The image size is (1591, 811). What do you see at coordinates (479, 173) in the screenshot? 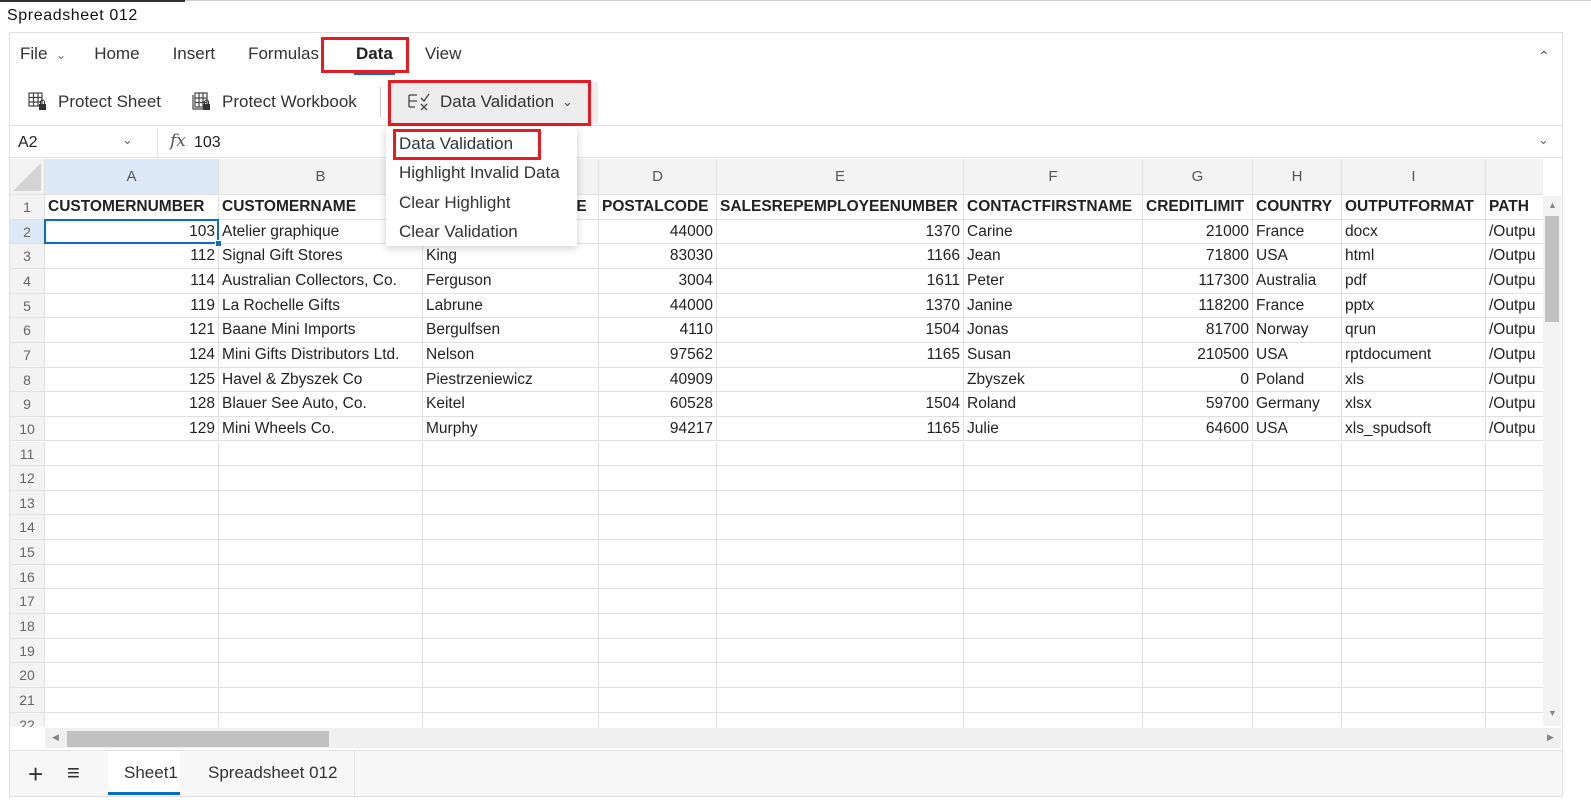
I see `menu-item-highlight-invalid-data: Highlight Invalid Data` at bounding box center [479, 173].